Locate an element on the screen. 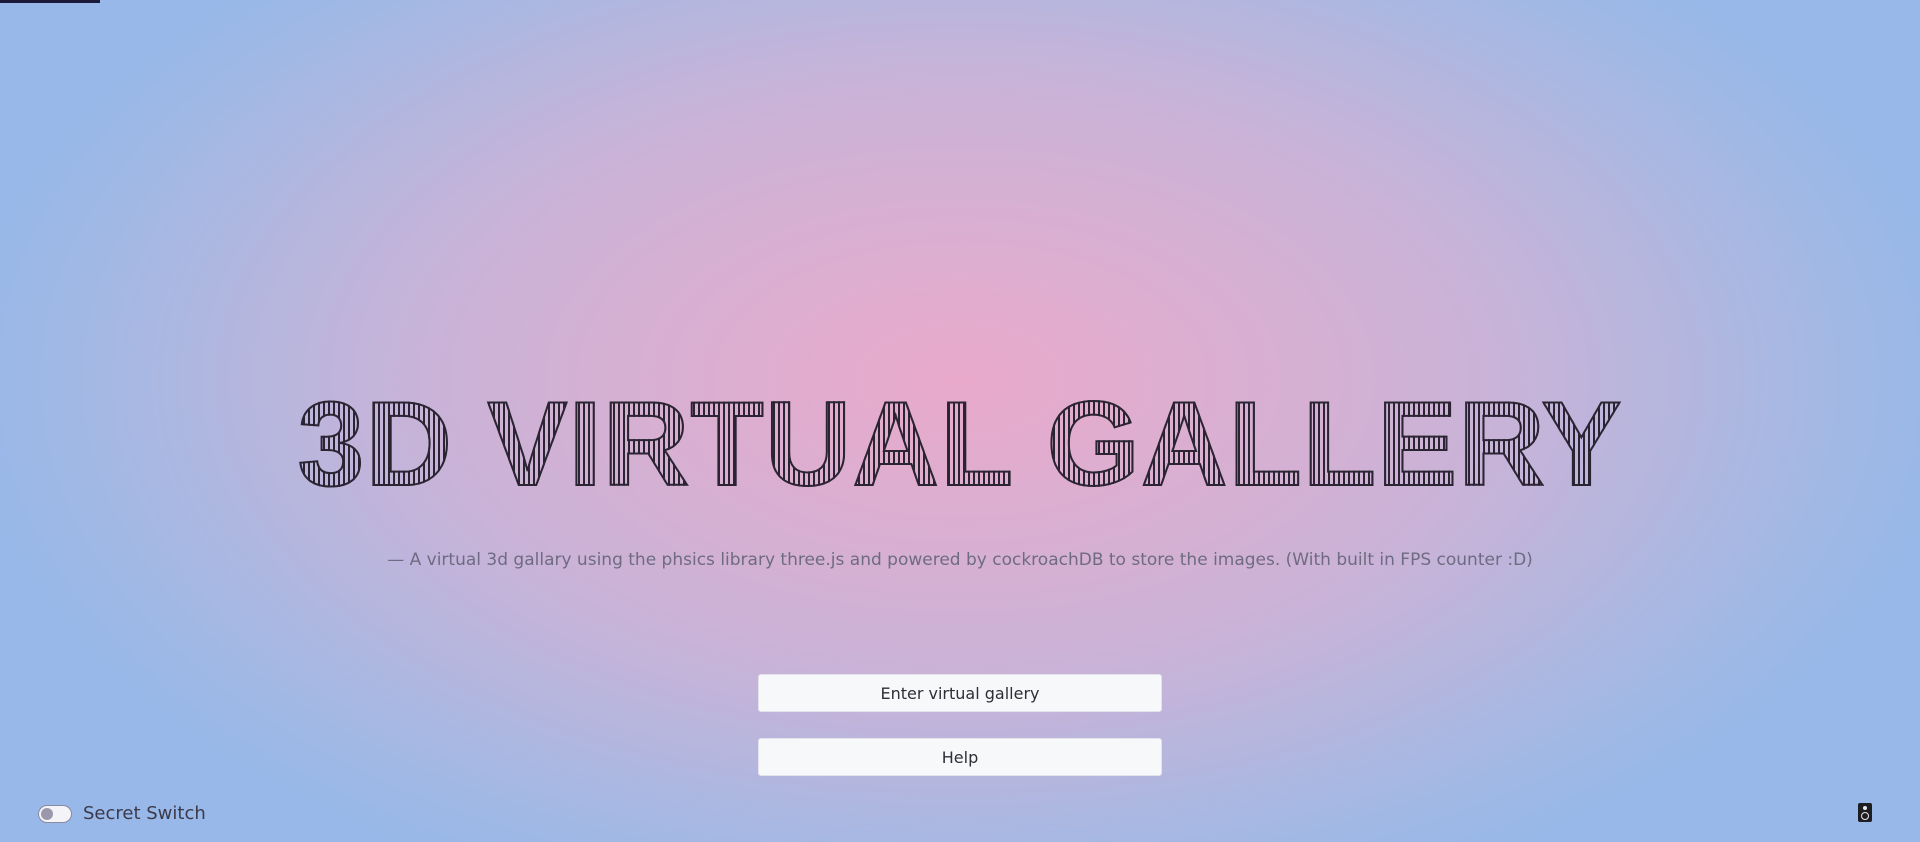 The width and height of the screenshot is (1920, 842). help-button: Help is located at coordinates (960, 757).